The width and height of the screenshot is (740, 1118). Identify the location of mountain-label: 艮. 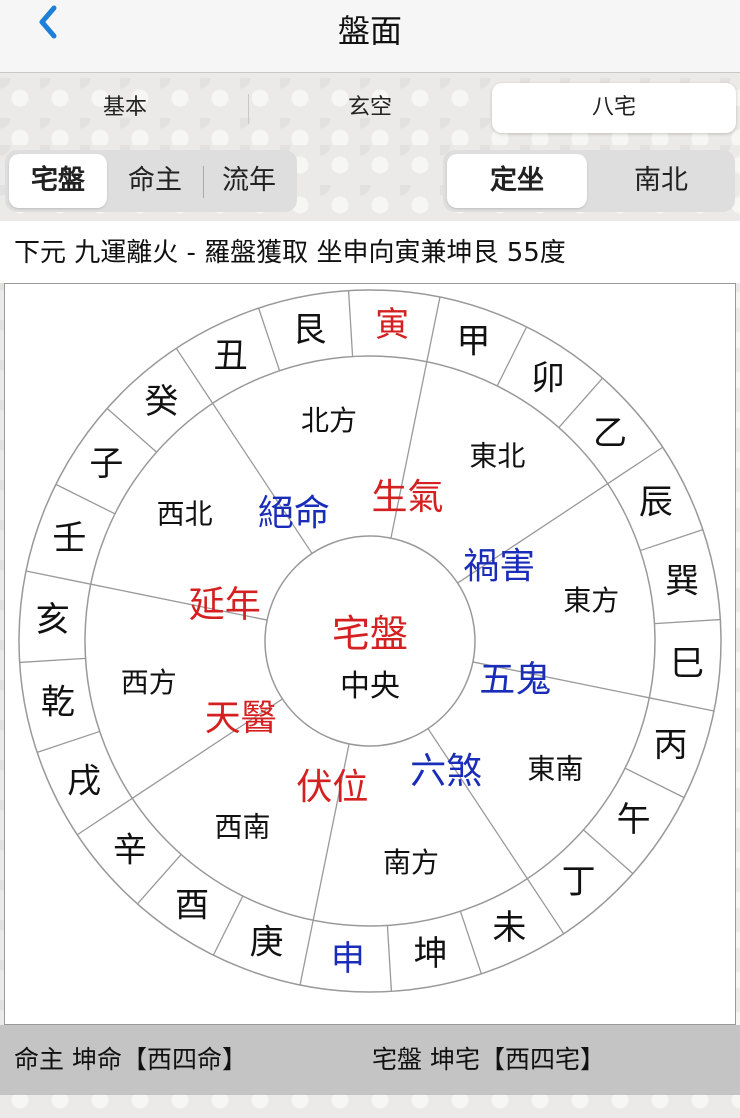
(309, 330).